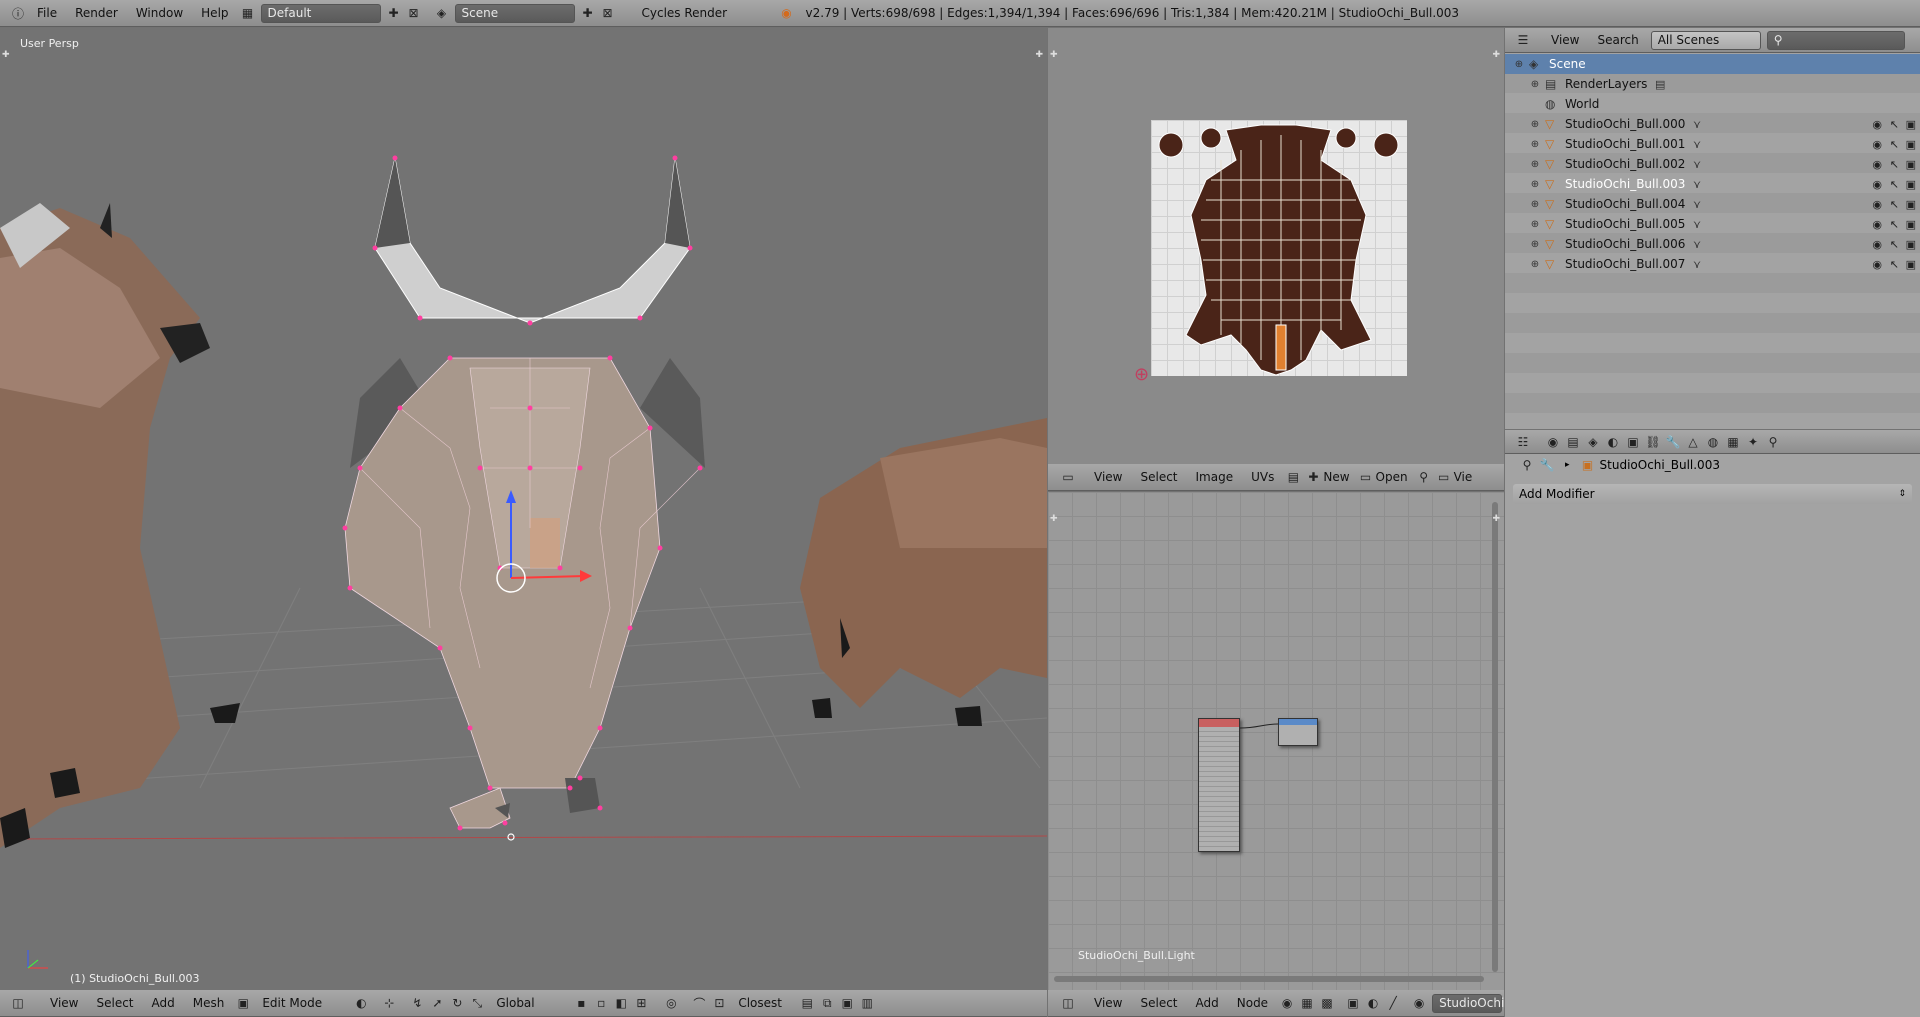  Describe the element at coordinates (1565, 40) in the screenshot. I see `outliner-menu-view: View` at that location.